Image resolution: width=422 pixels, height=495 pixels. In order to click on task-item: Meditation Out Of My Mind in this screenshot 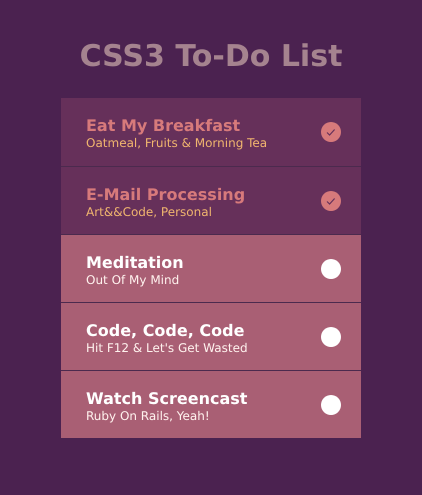, I will do `click(211, 268)`.